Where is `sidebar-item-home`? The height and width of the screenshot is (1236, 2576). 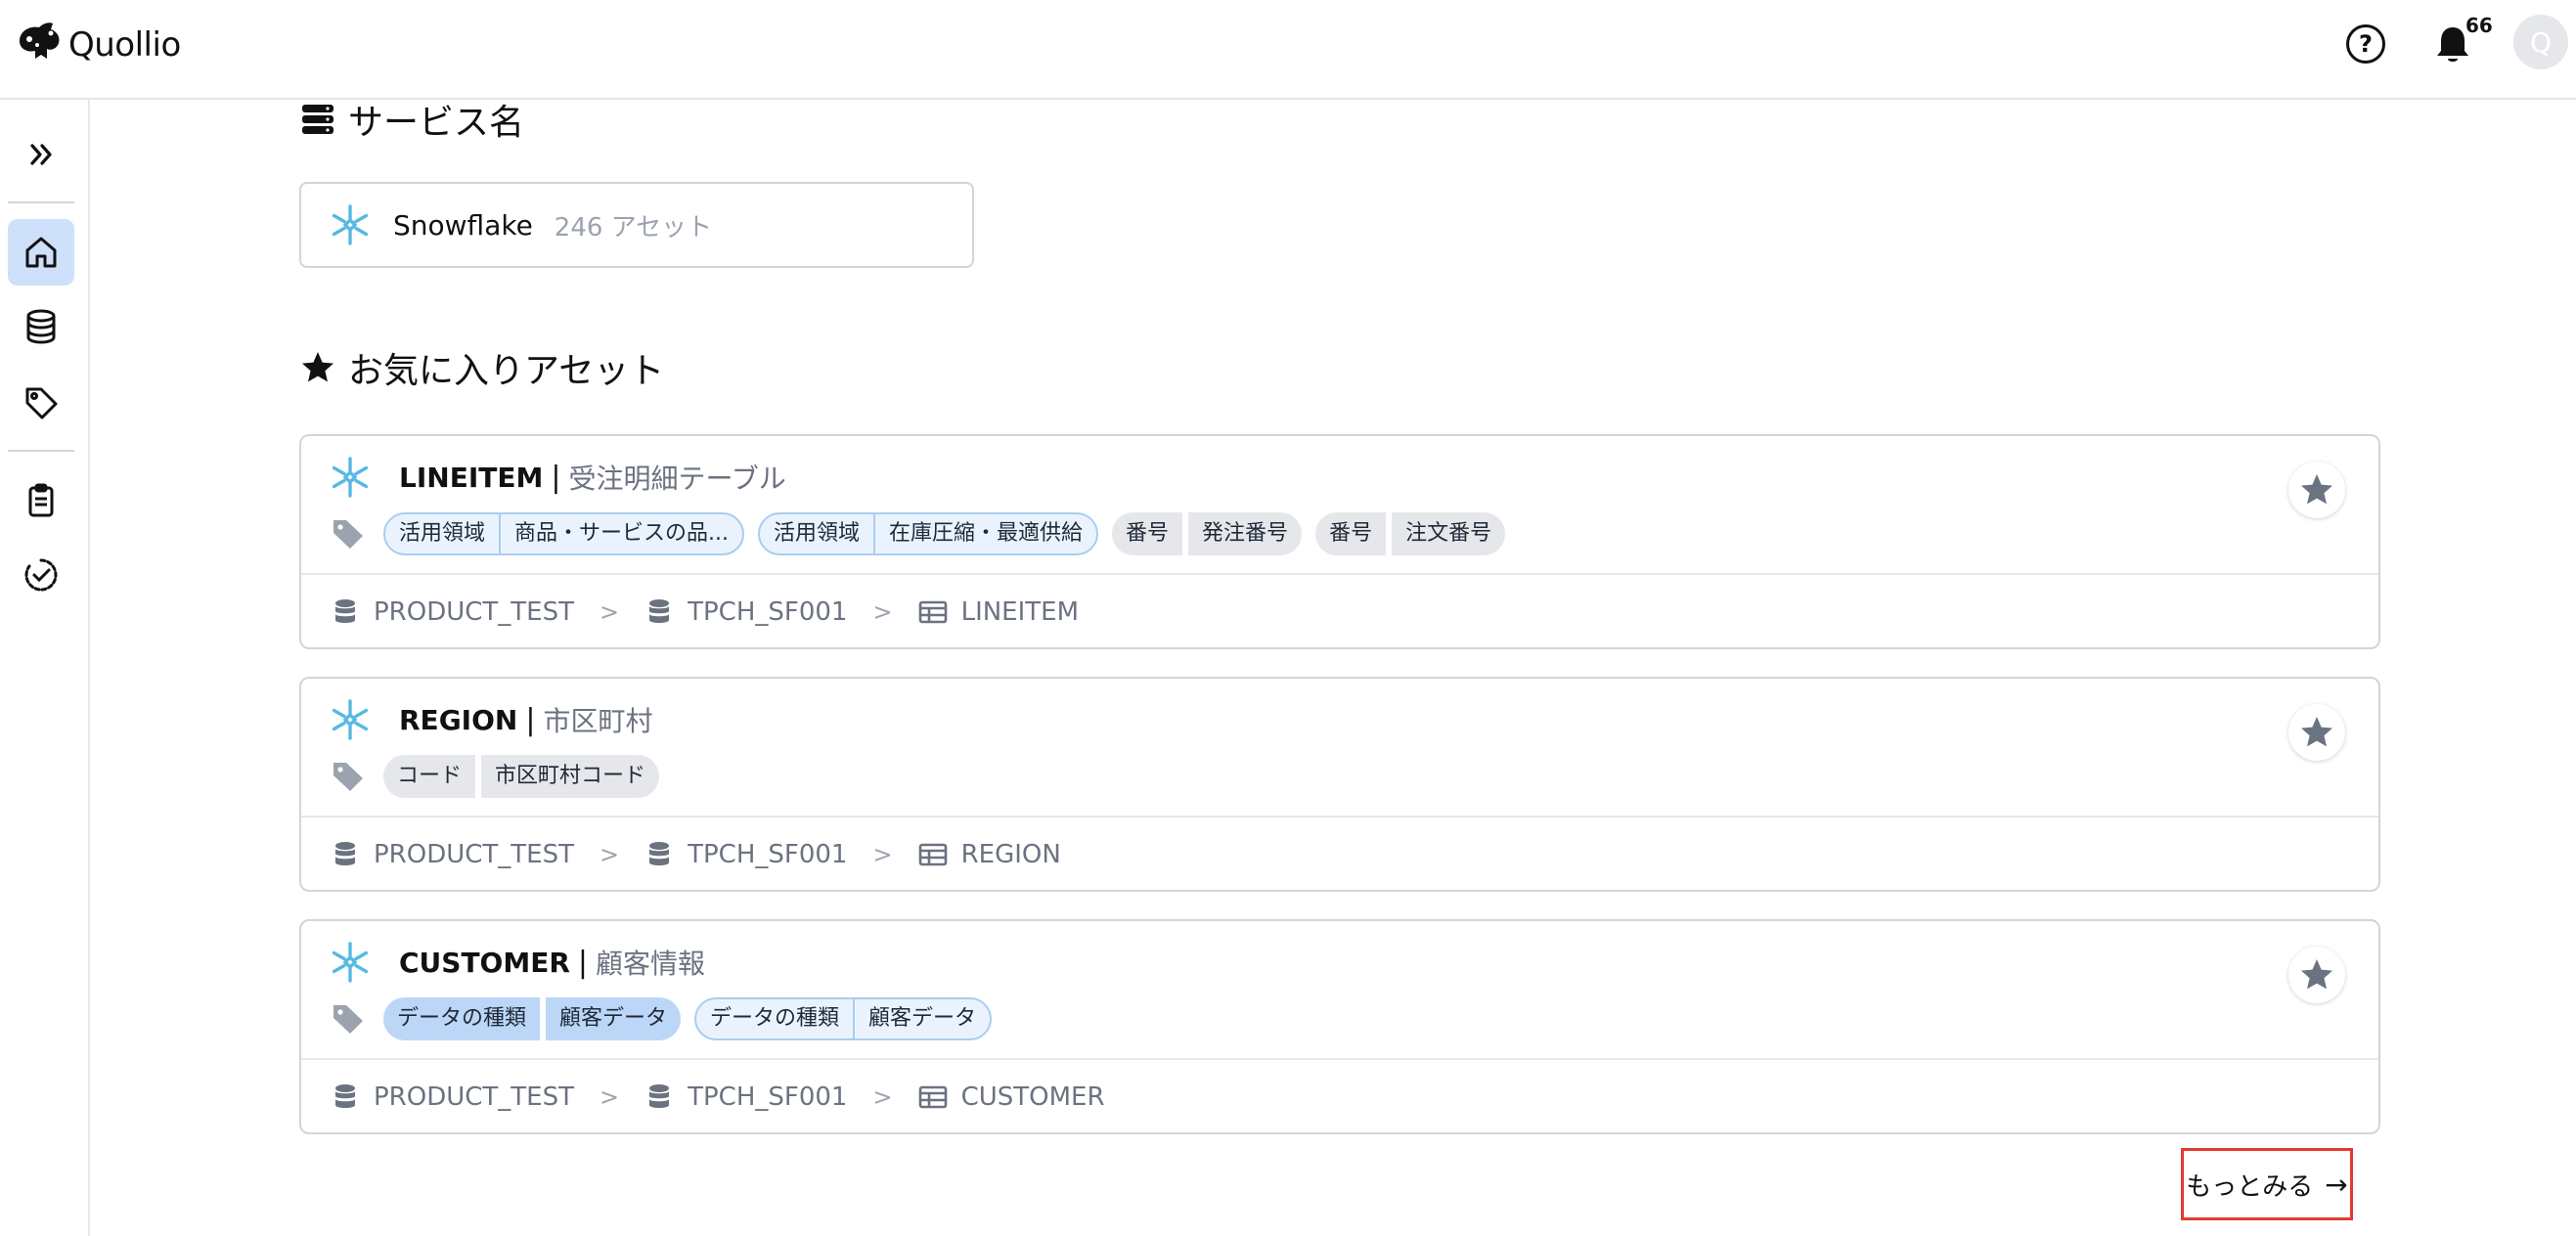 sidebar-item-home is located at coordinates (41, 252).